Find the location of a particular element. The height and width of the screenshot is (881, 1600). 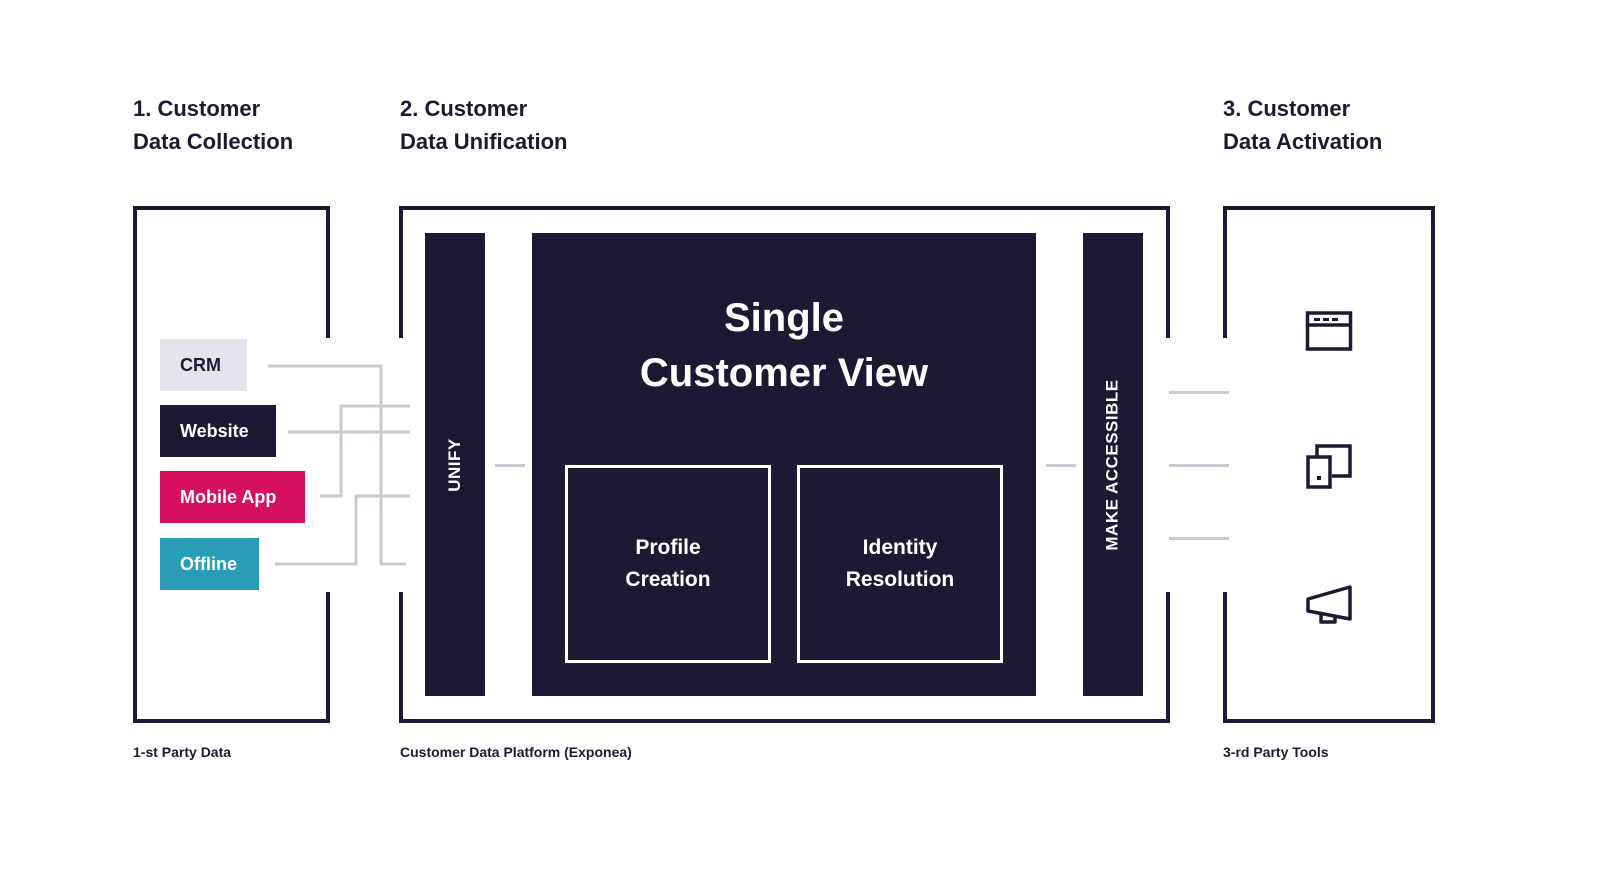

heading-line: 3. Customer is located at coordinates (1287, 108).